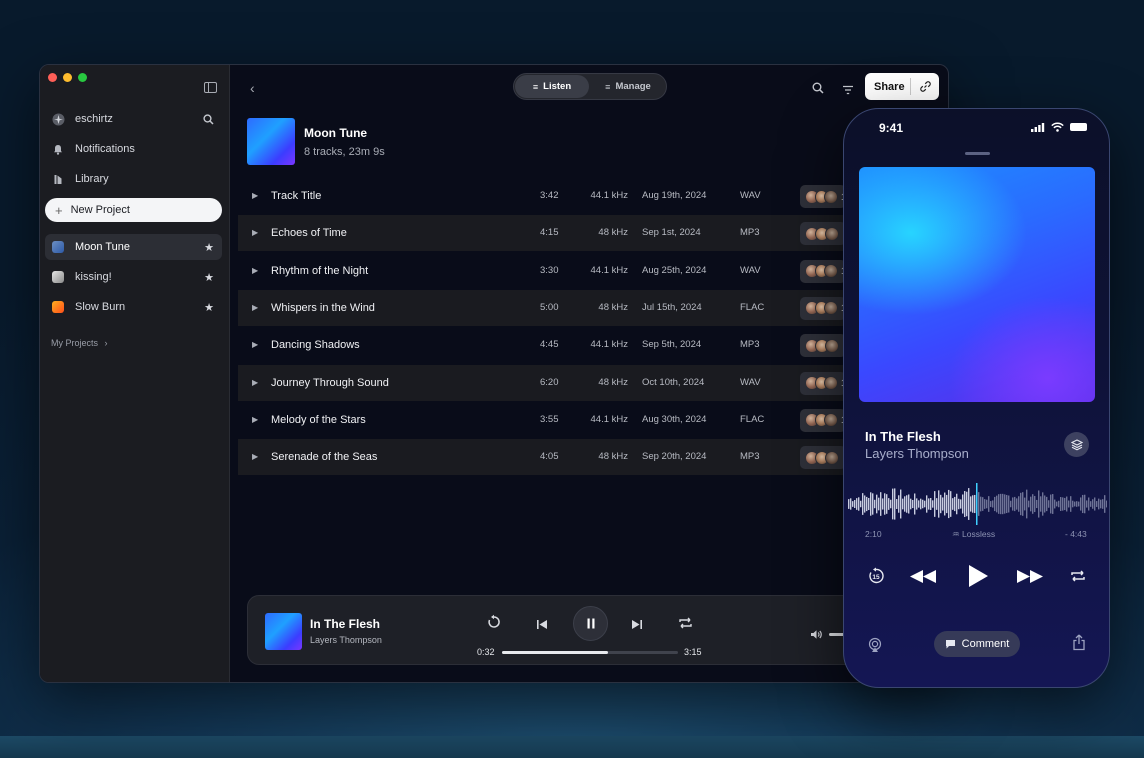 The image size is (1144, 758). I want to click on sidebar-toggle-icon, so click(210, 87).